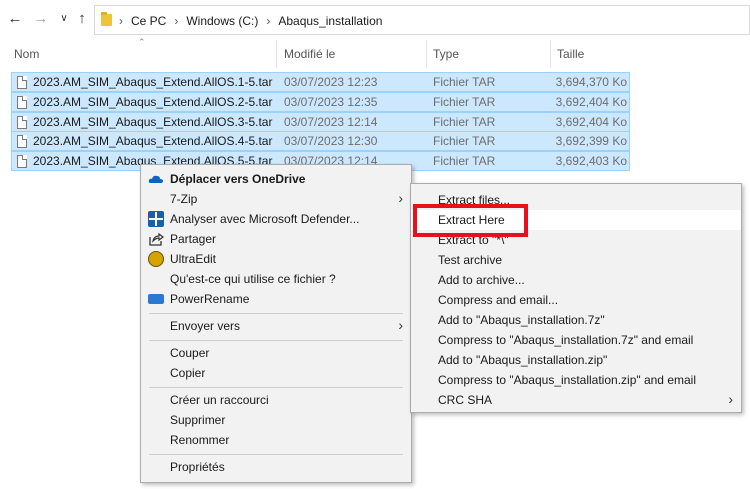 The height and width of the screenshot is (489, 750). What do you see at coordinates (276, 420) in the screenshot?
I see `menu-item-delete: Supprimer` at bounding box center [276, 420].